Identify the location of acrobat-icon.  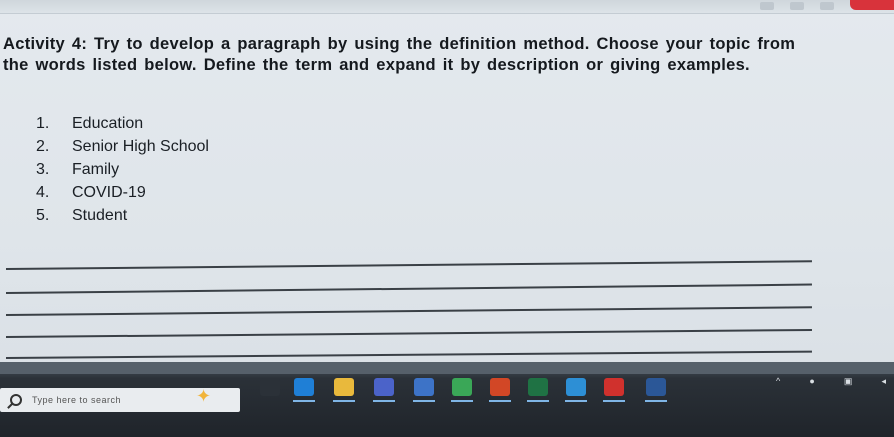
(614, 387).